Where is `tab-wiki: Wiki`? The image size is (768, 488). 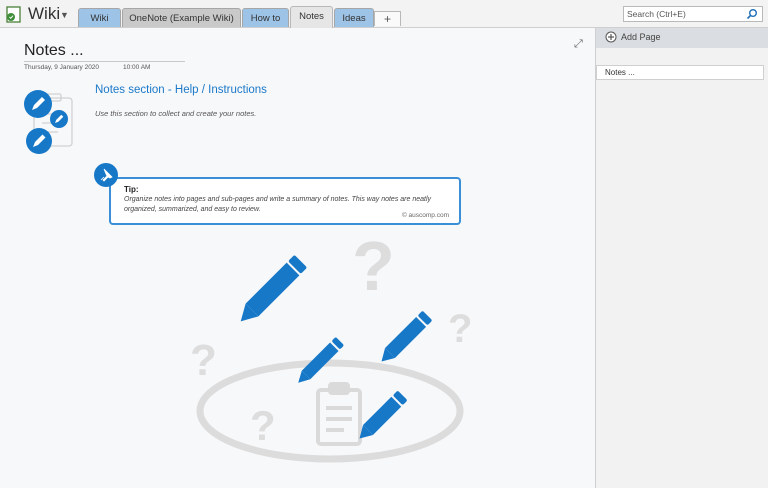
tab-wiki: Wiki is located at coordinates (99, 17).